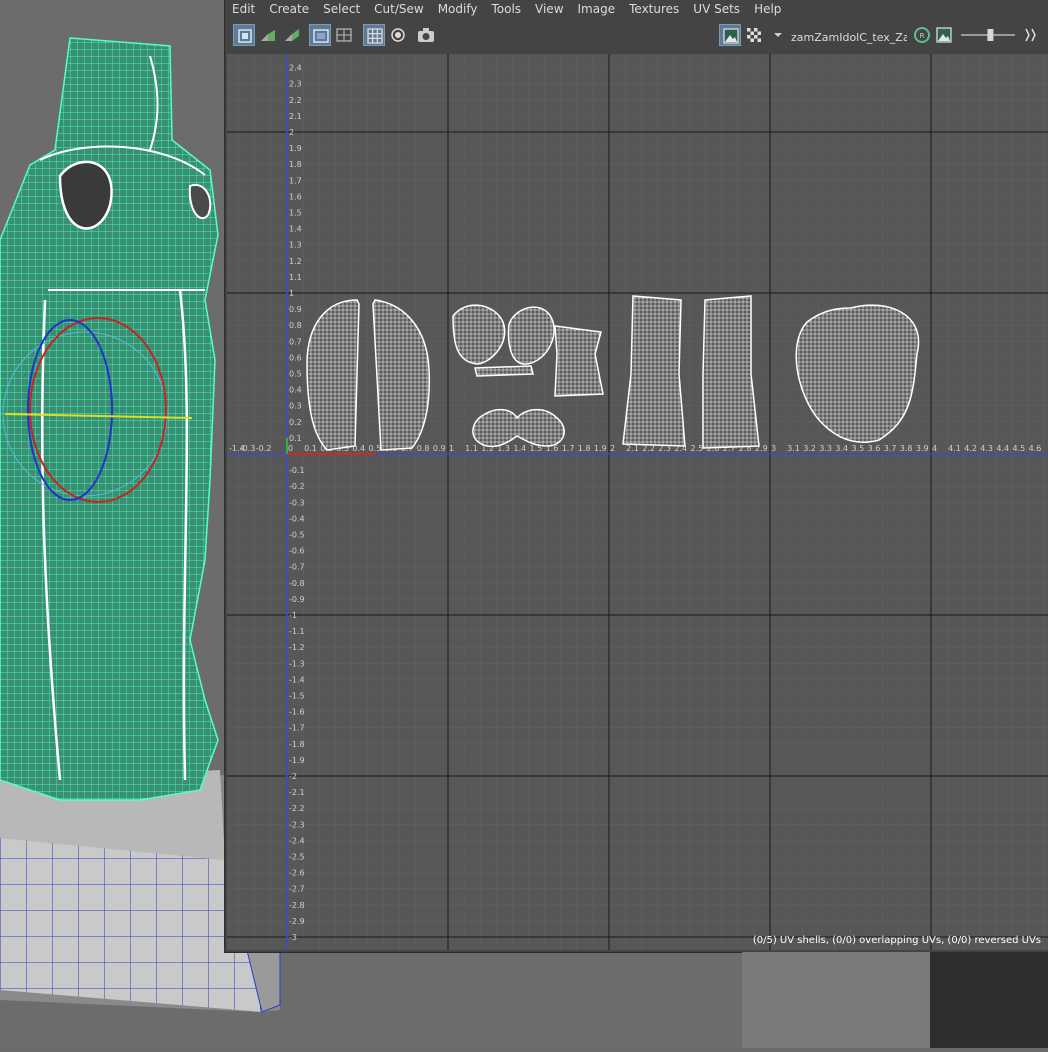  What do you see at coordinates (297, 905) in the screenshot?
I see `v-tick-label: -2.8` at bounding box center [297, 905].